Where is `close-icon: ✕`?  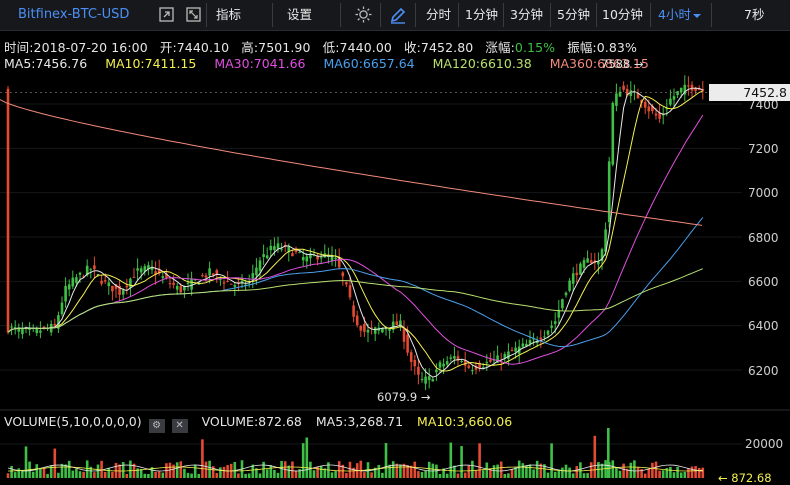 close-icon: ✕ is located at coordinates (179, 426).